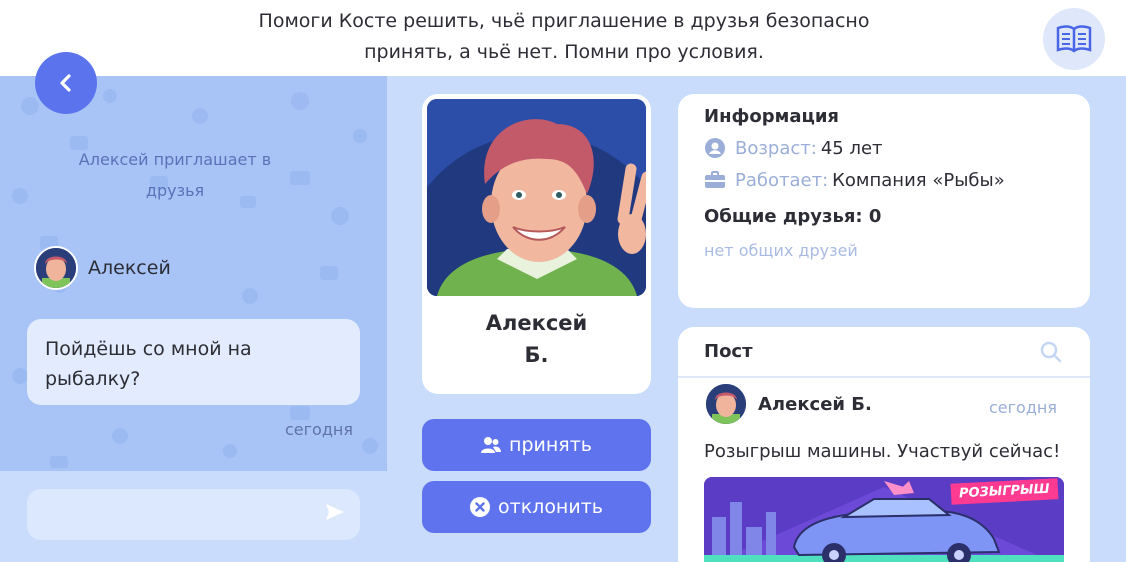 This screenshot has height=562, width=1126. I want to click on decline-button: отклонить, so click(536, 507).